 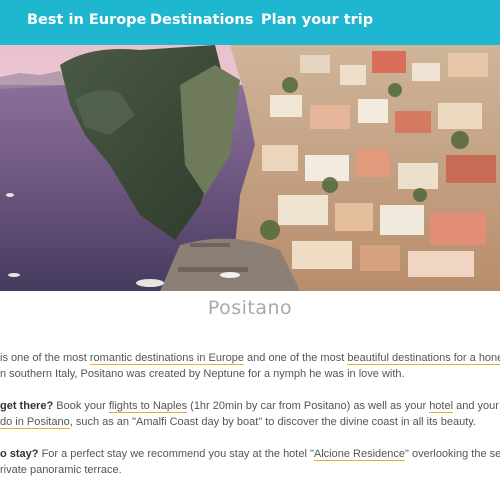 What do you see at coordinates (35, 422) in the screenshot?
I see `link-do-in-positano: do in Positano` at bounding box center [35, 422].